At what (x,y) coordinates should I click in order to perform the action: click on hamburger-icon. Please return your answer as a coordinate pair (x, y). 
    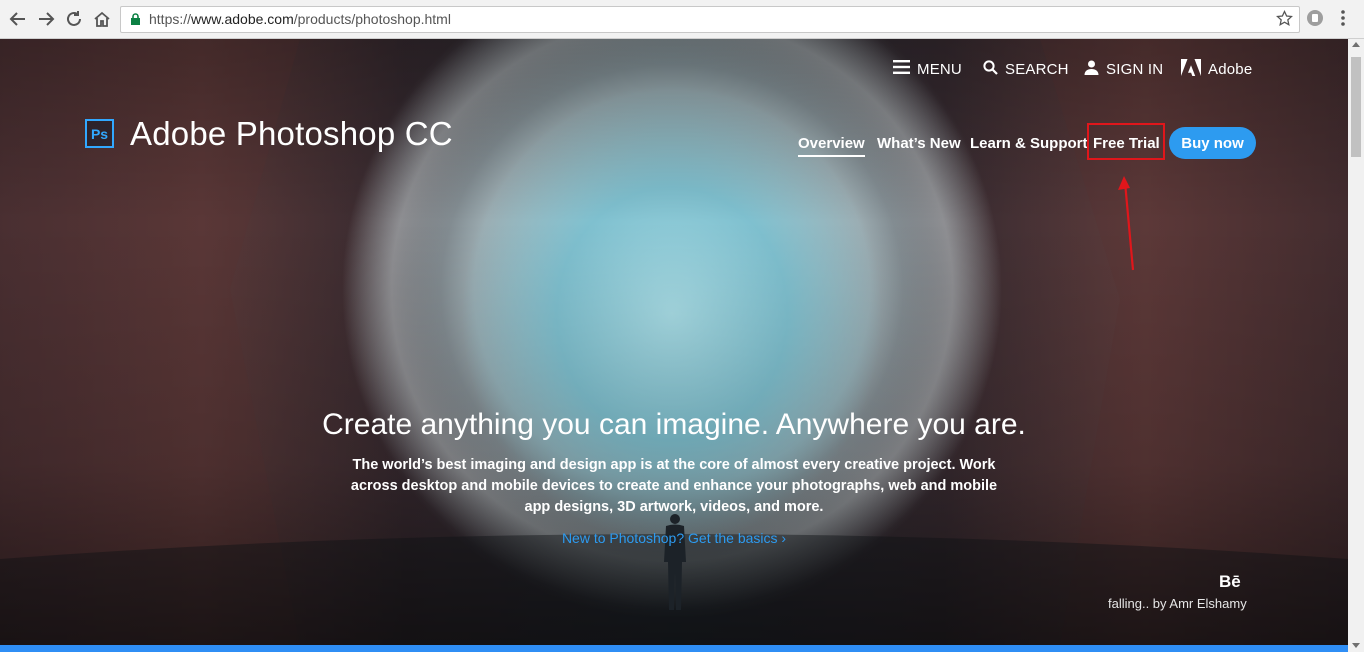
    Looking at the image, I should click on (901, 69).